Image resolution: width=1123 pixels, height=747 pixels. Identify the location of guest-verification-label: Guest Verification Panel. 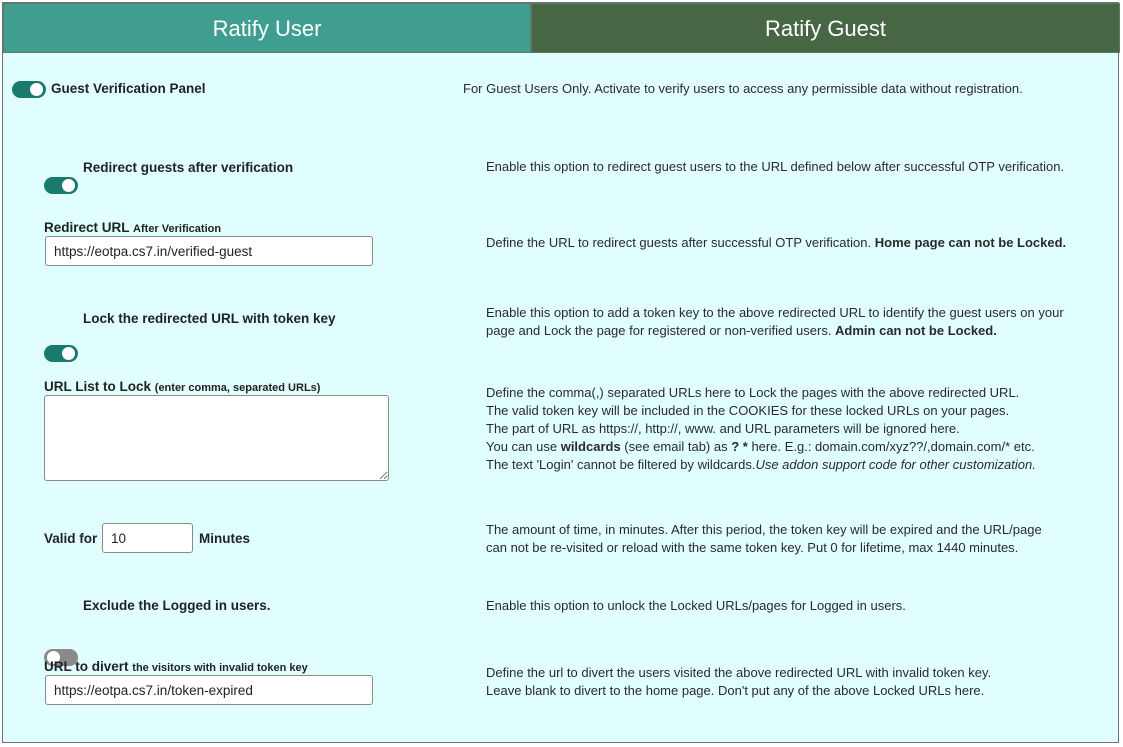
(128, 88).